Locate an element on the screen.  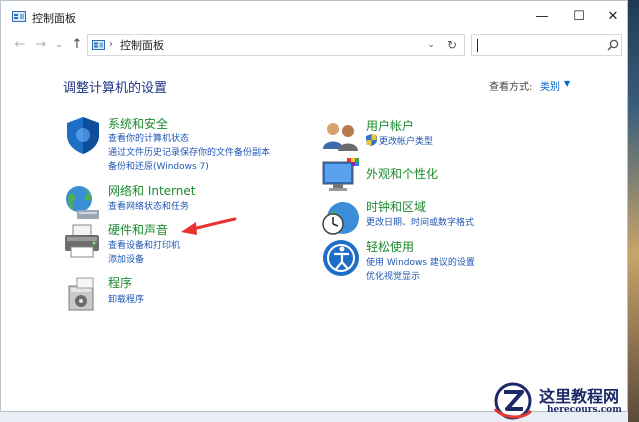
link-windows-recommended-settings: 使用 Windows 建议的设置 is located at coordinates (420, 261).